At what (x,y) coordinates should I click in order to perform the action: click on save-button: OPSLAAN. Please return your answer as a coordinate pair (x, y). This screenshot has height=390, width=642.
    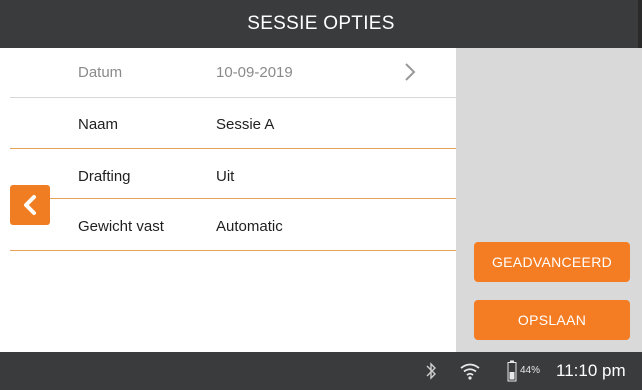
    Looking at the image, I should click on (552, 320).